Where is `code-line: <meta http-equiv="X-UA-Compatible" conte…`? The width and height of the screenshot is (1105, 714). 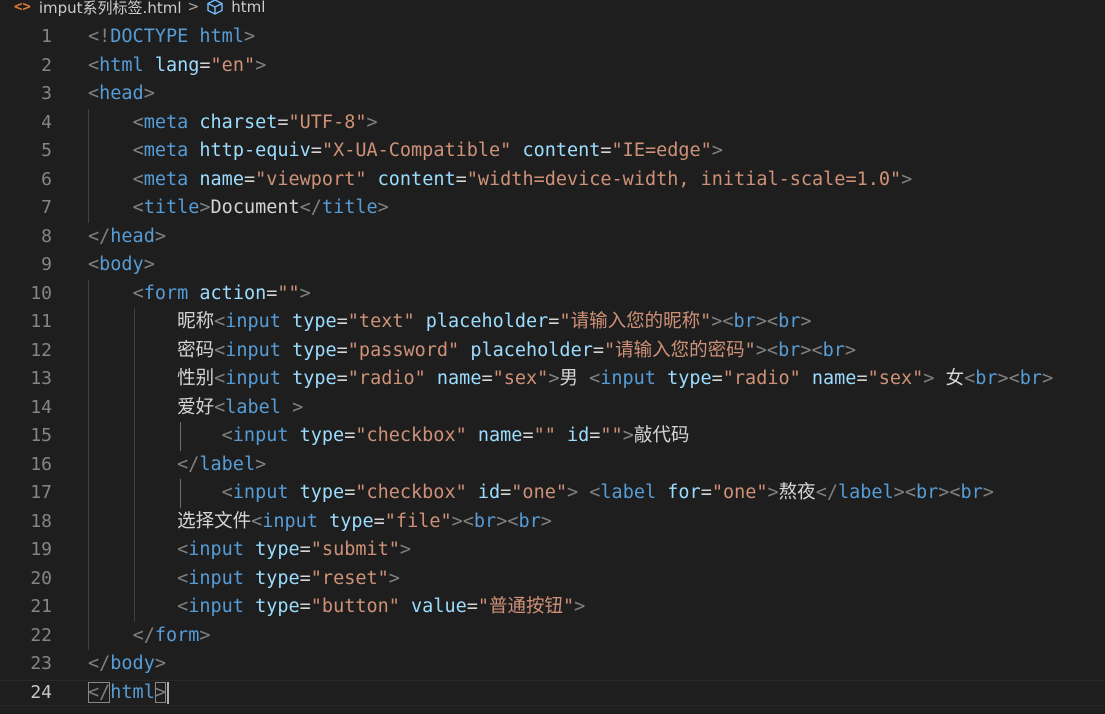
code-line: <meta http-equiv="X-UA-Compatible" conte… is located at coordinates (596, 151).